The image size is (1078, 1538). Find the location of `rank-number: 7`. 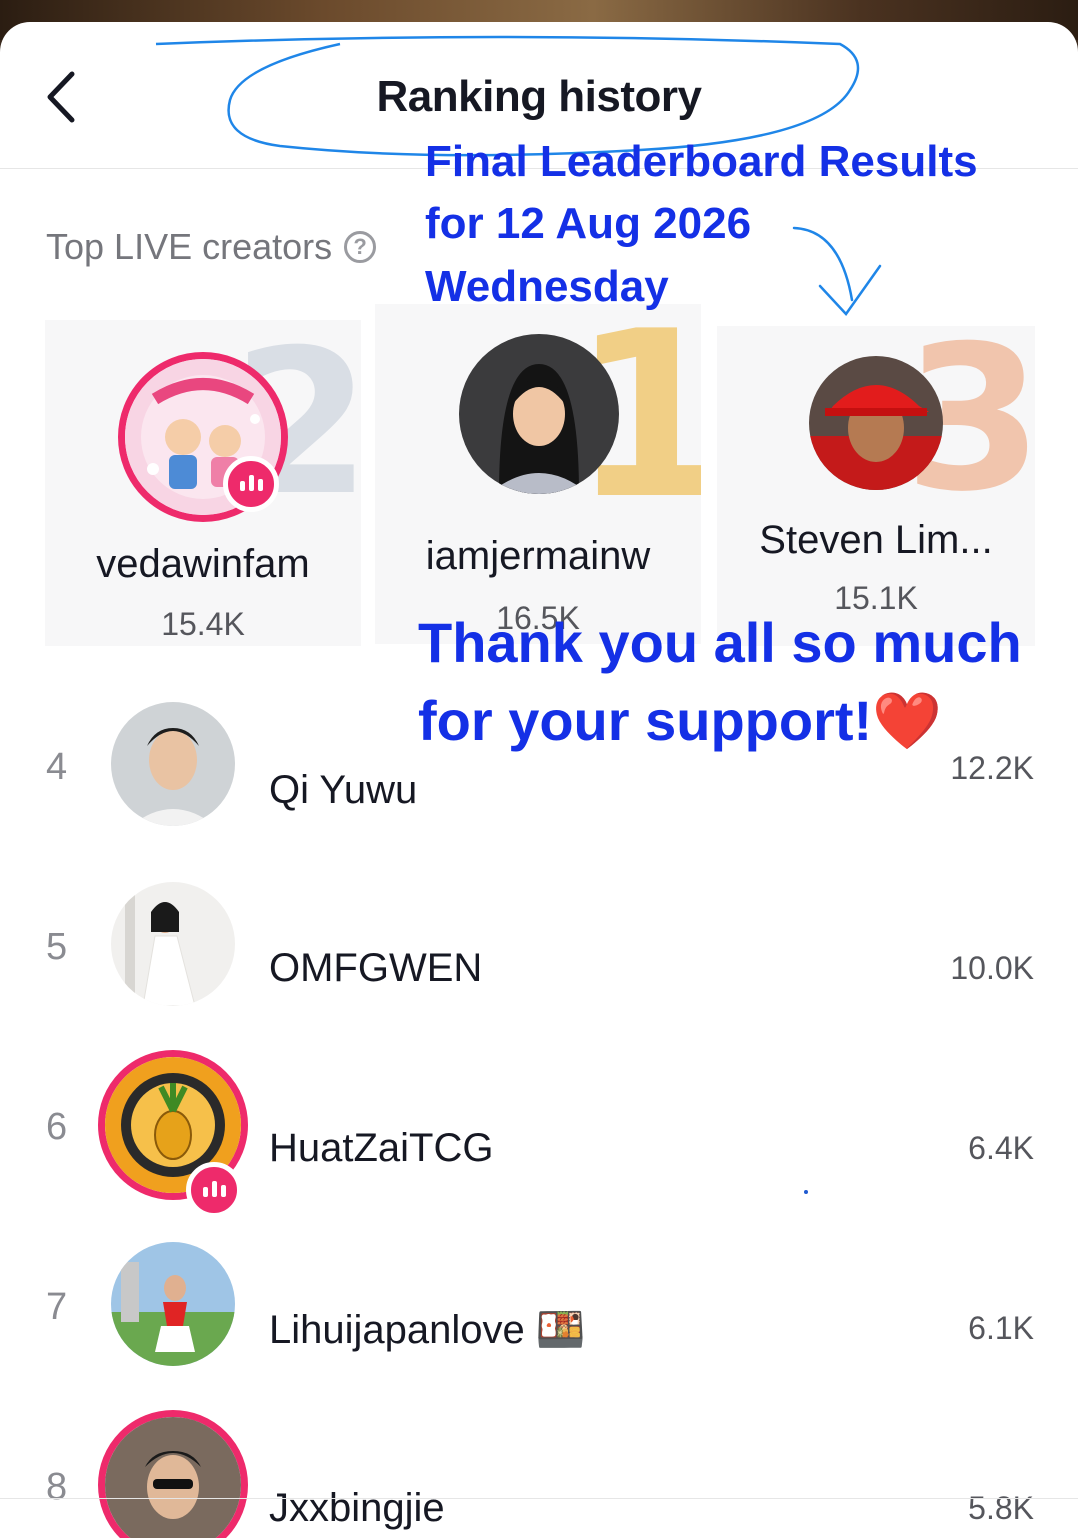

rank-number: 7 is located at coordinates (57, 1307).